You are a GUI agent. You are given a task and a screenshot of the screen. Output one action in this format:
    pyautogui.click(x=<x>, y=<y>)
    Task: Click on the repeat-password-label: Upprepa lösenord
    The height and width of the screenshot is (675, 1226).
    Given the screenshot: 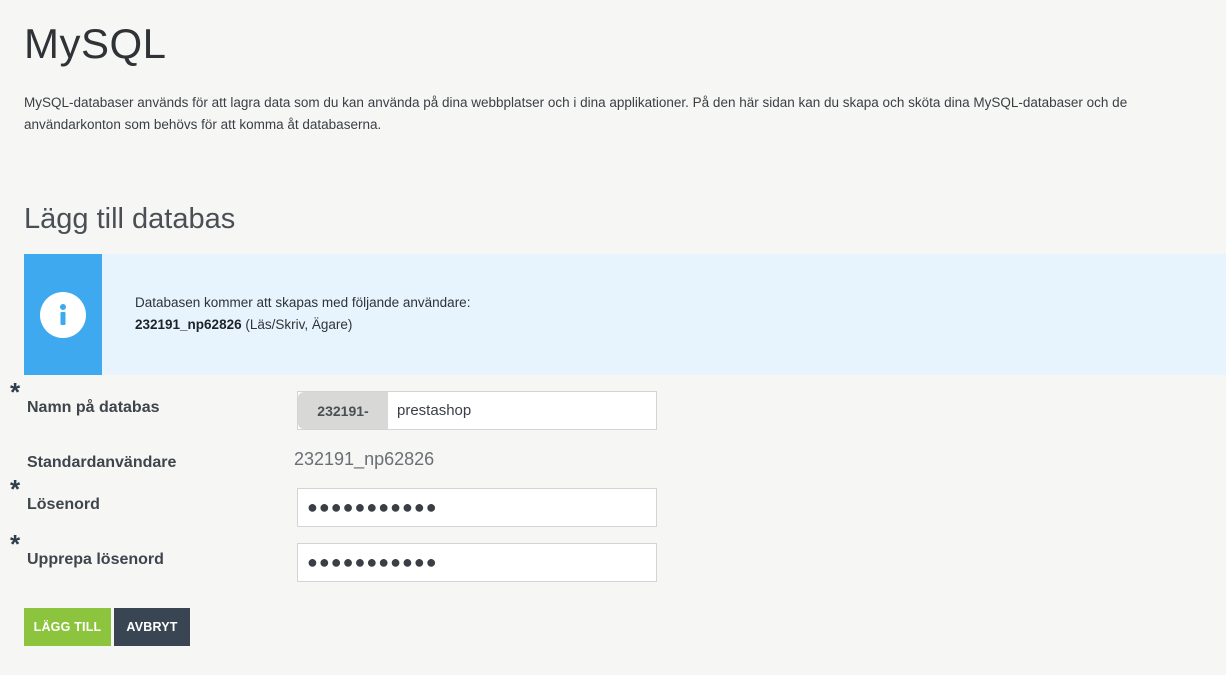 What is the action you would take?
    pyautogui.click(x=95, y=559)
    